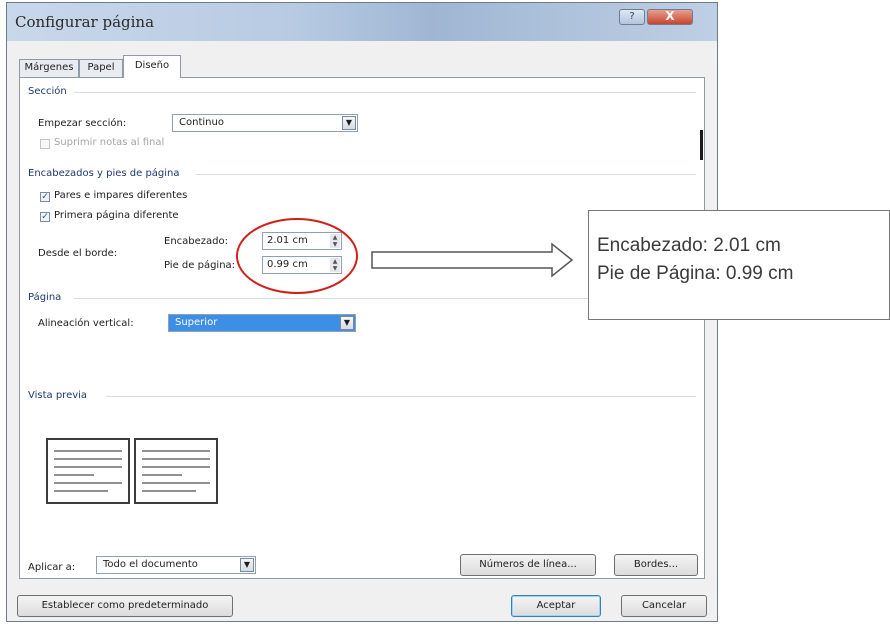 The width and height of the screenshot is (890, 626). I want to click on right-arrow-icon, so click(472, 260).